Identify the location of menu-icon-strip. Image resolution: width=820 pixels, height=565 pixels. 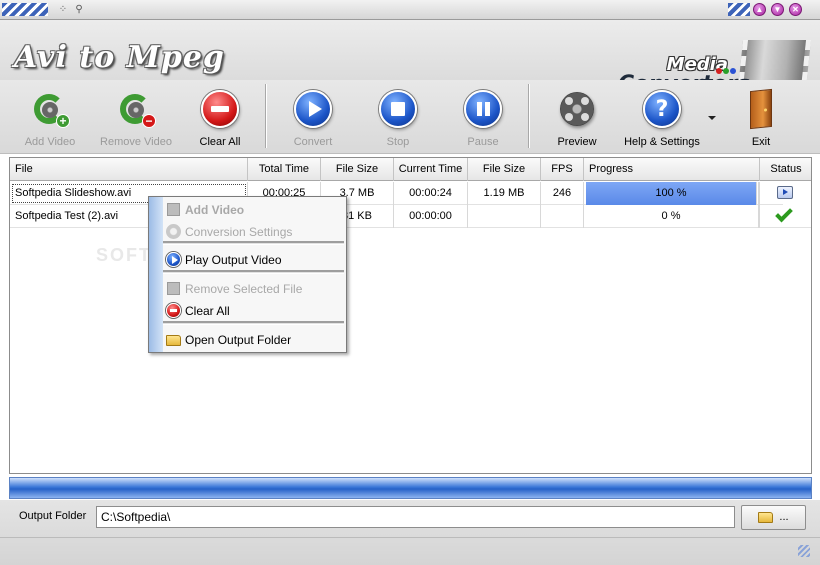
(156, 274).